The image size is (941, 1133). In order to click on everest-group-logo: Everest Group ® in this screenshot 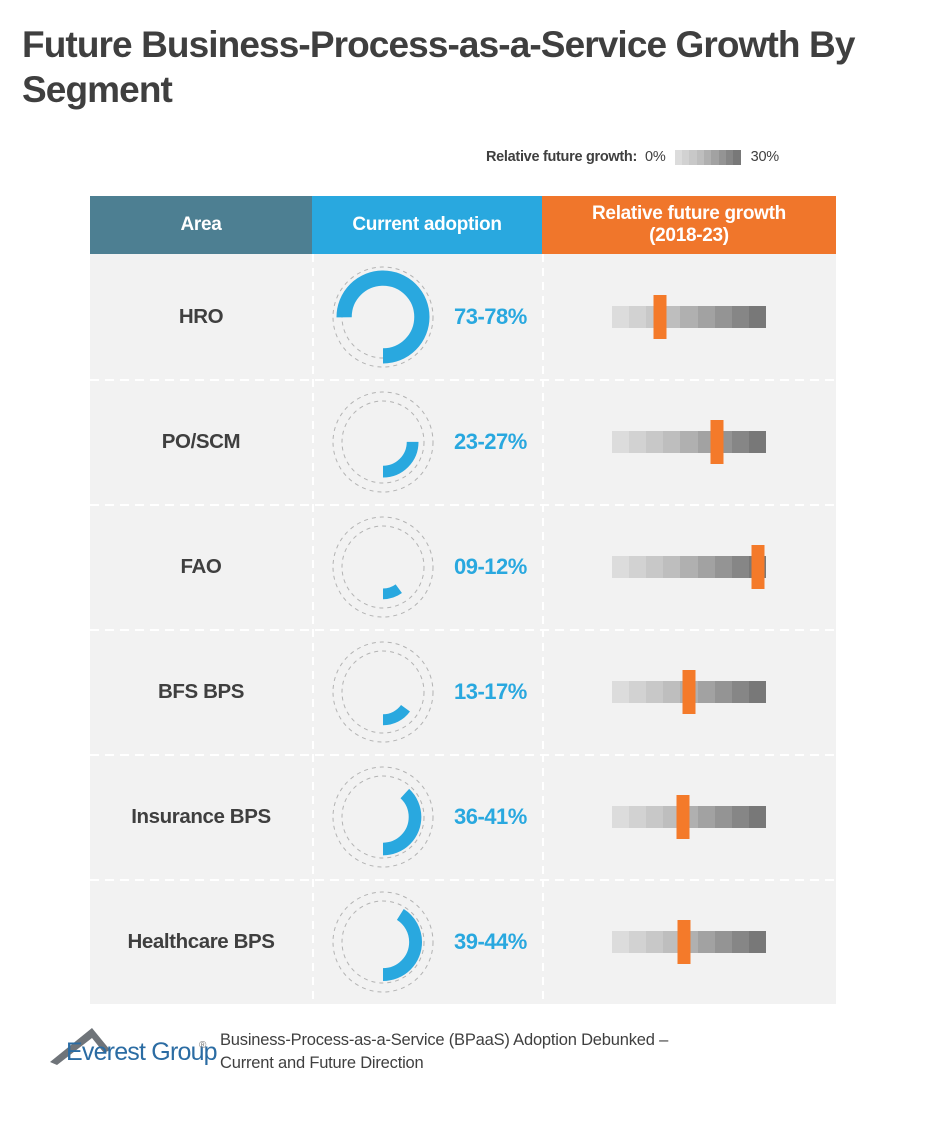, I will do `click(133, 1046)`.